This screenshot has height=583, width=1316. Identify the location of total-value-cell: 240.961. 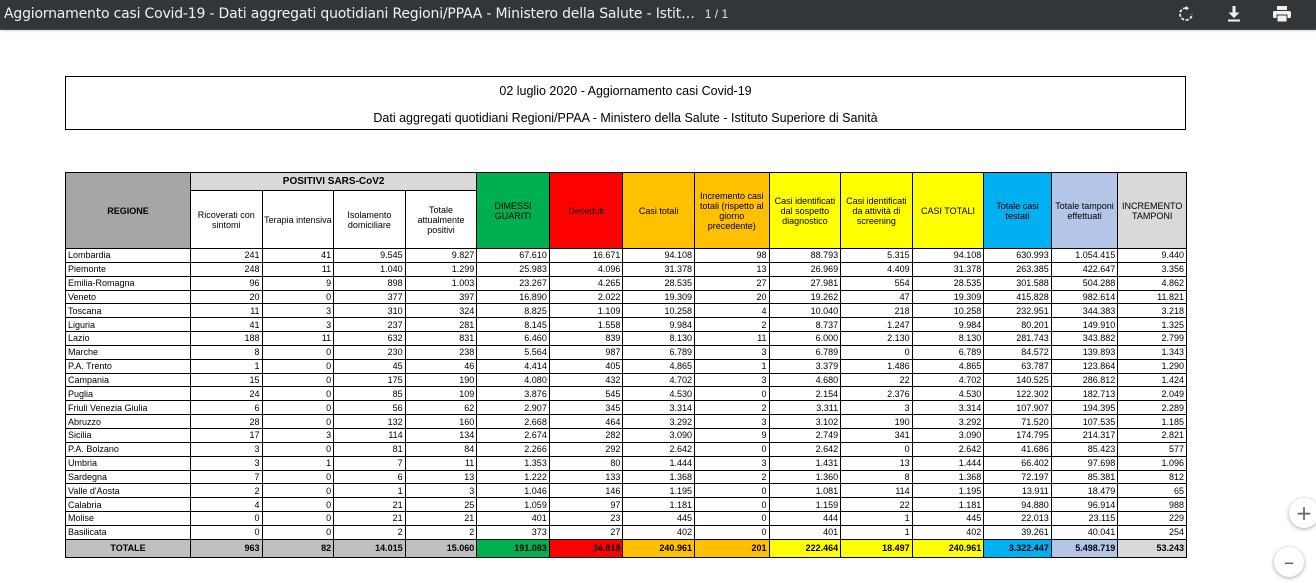
(658, 548).